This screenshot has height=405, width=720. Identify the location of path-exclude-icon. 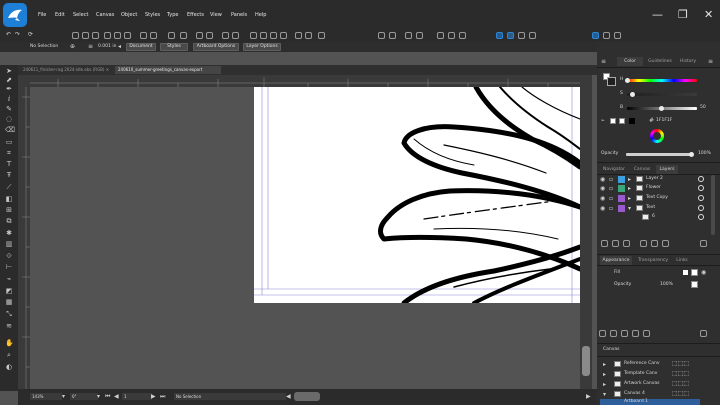
(283, 35).